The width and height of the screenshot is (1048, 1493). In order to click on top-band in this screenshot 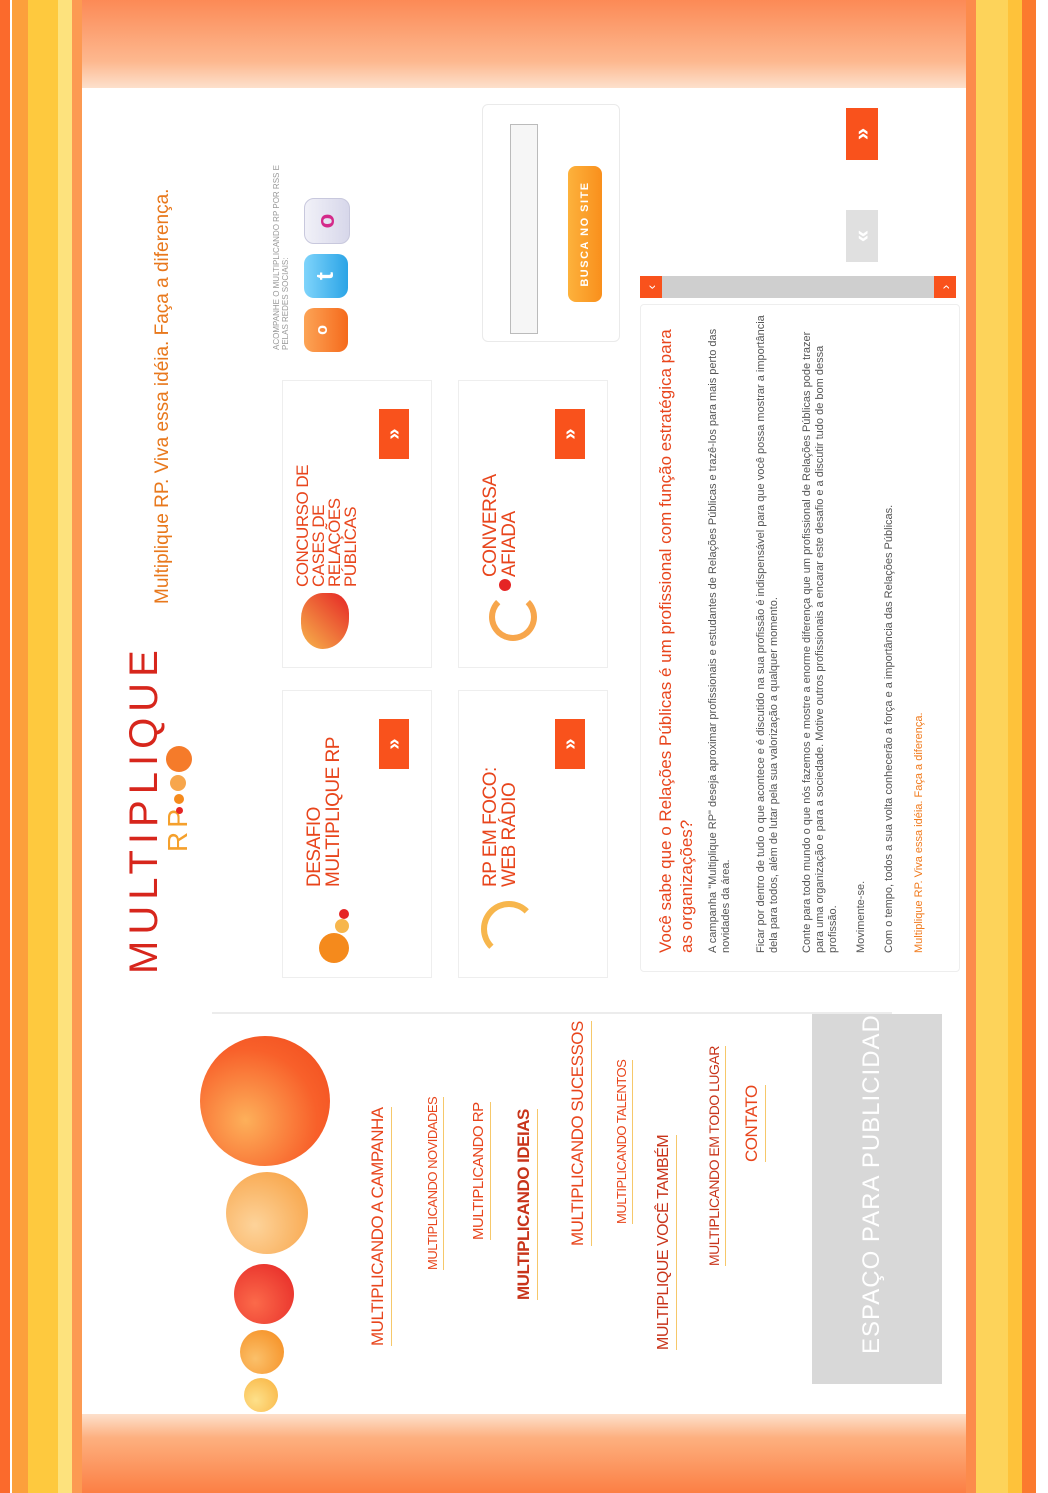, I will do `click(524, 44)`.